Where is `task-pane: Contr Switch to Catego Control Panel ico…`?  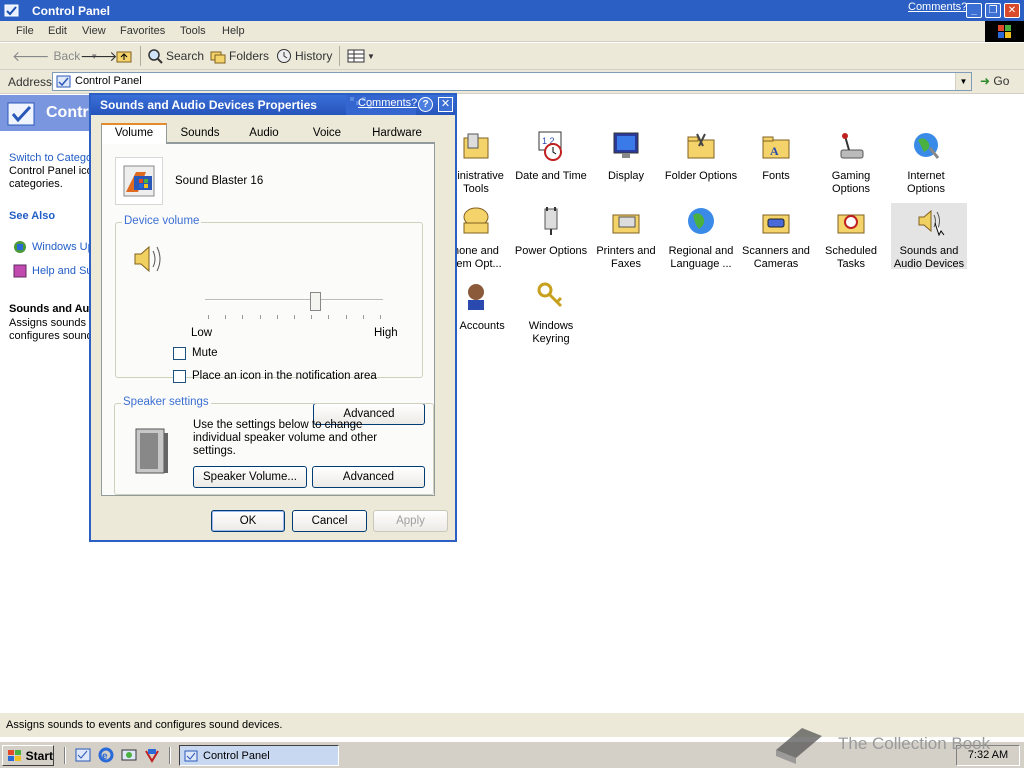
task-pane: Contr Switch to Catego Control Panel ico… is located at coordinates (45, 402).